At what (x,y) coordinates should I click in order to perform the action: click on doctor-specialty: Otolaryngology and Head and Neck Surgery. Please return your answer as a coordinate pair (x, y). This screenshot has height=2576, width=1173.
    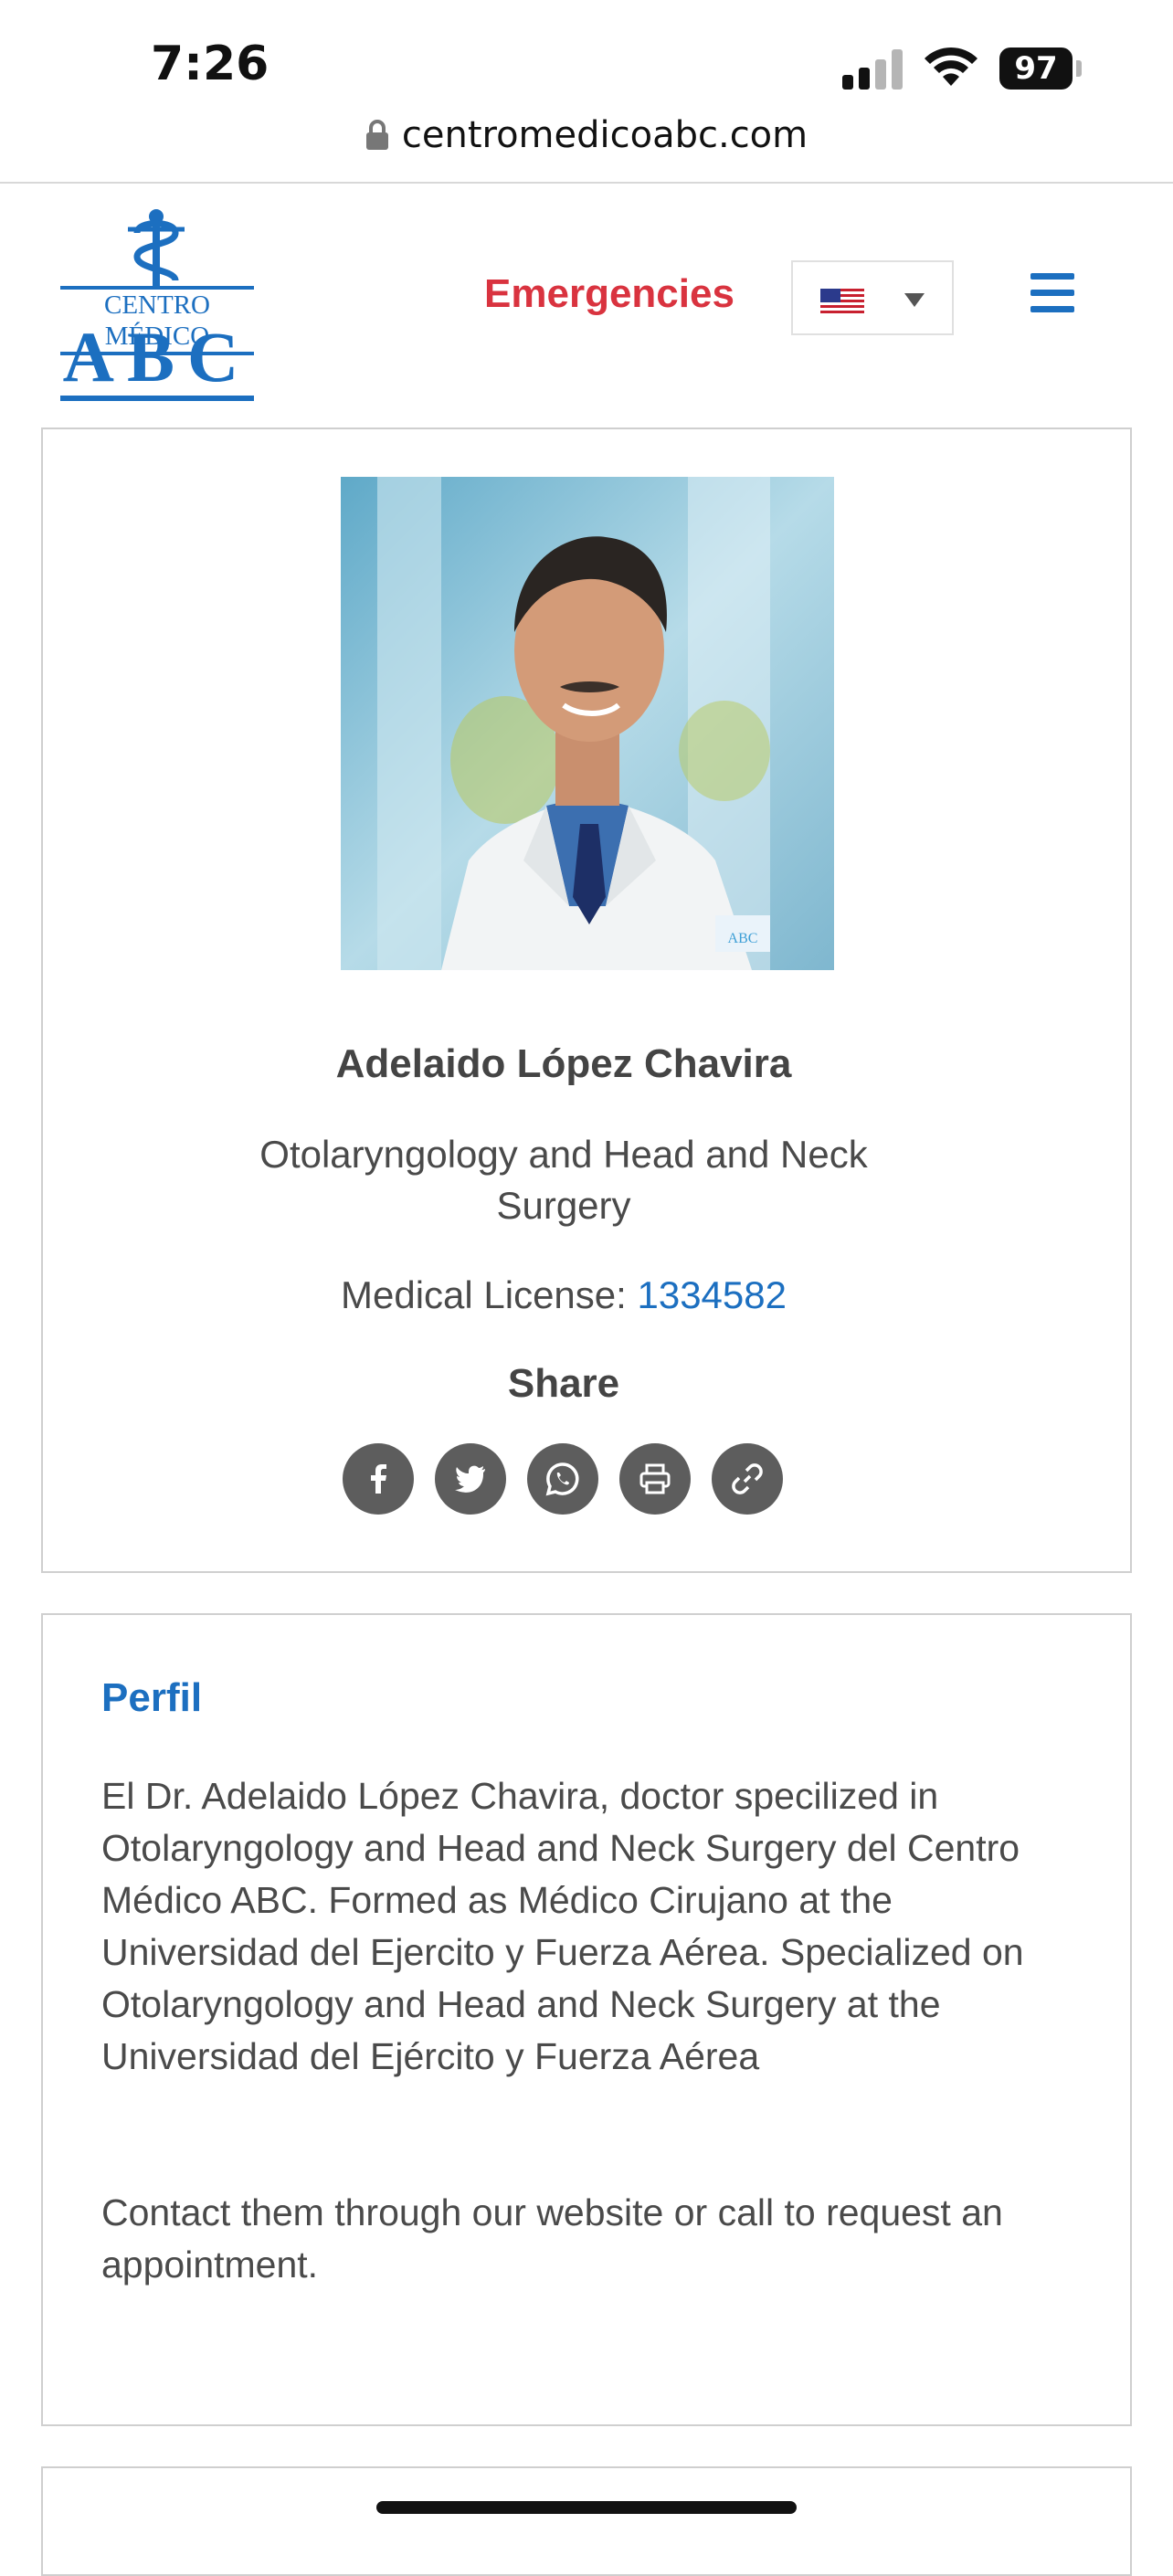
    Looking at the image, I should click on (563, 1180).